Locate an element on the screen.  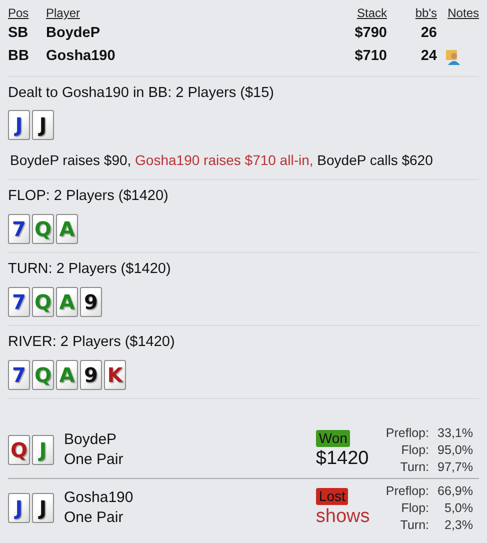
table-cell-text: Gosha190 is located at coordinates (81, 56).